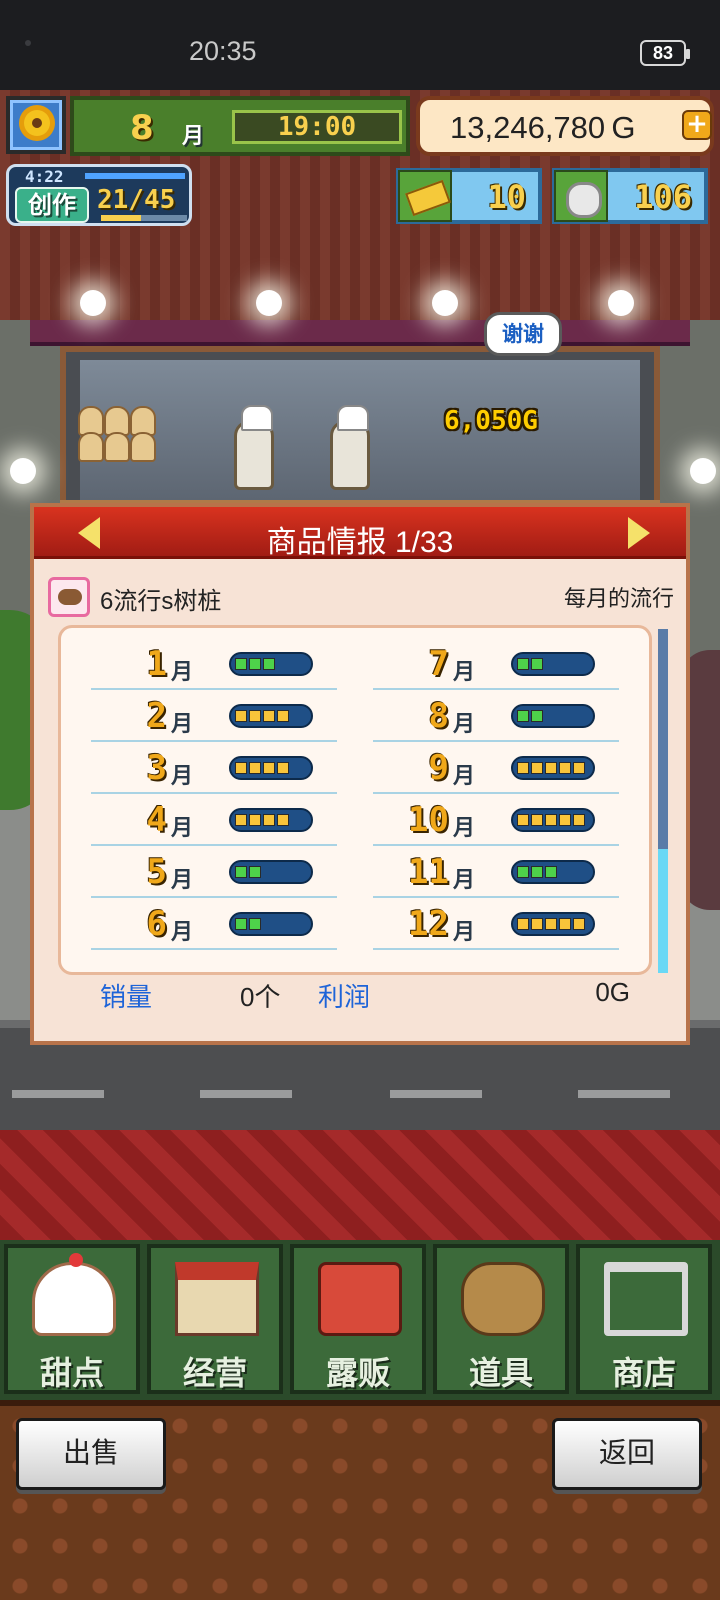  Describe the element at coordinates (496, 664) in the screenshot. I see `month-trend-row: 7月` at that location.